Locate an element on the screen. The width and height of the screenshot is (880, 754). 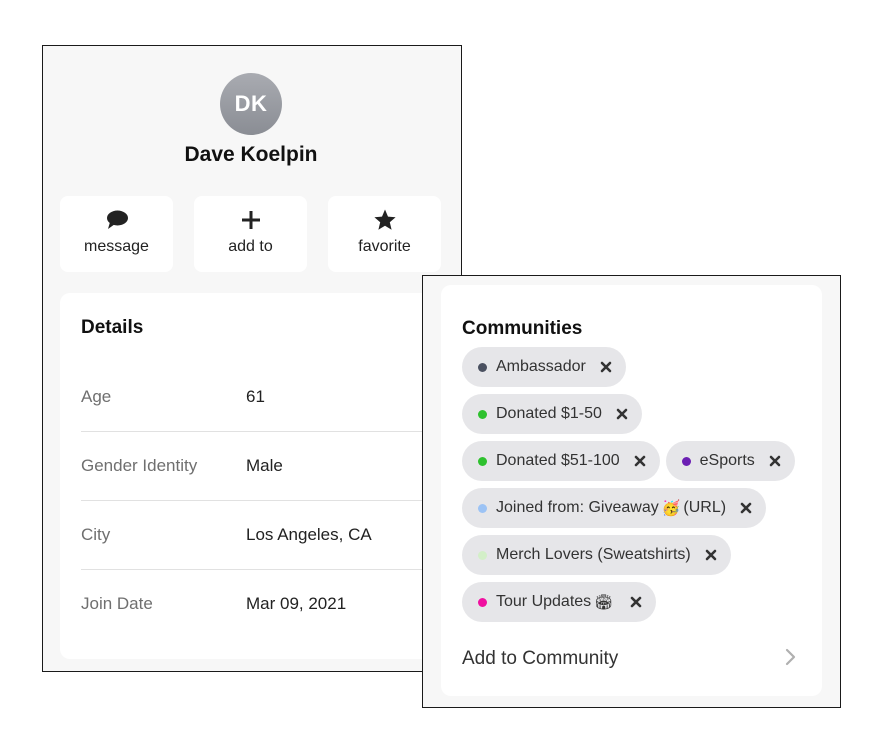
community-chip-donated-1-50: Donated $1-50 is located at coordinates (552, 414).